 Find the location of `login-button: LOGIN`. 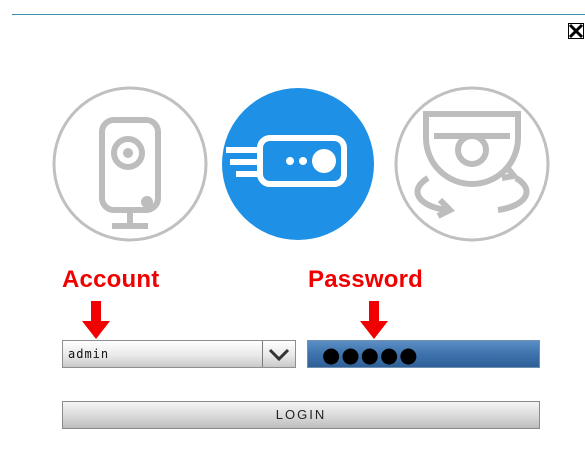

login-button: LOGIN is located at coordinates (301, 415).